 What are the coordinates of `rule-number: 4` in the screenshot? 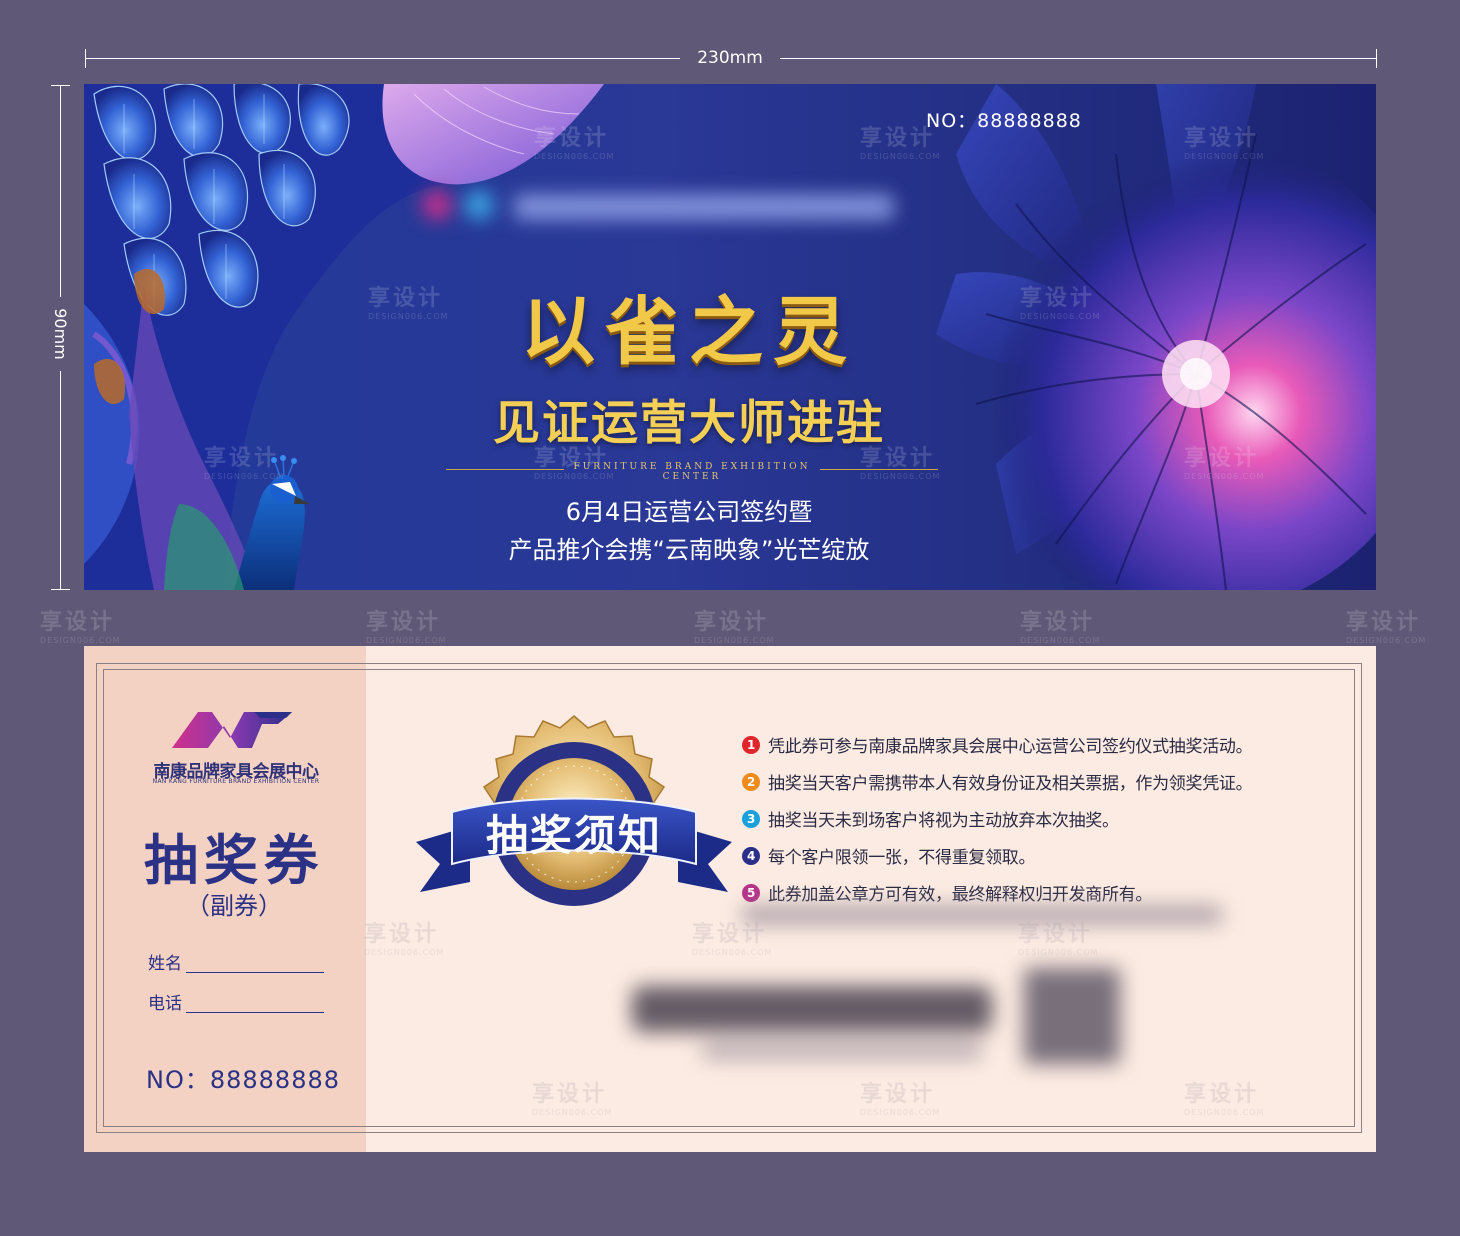 It's located at (751, 855).